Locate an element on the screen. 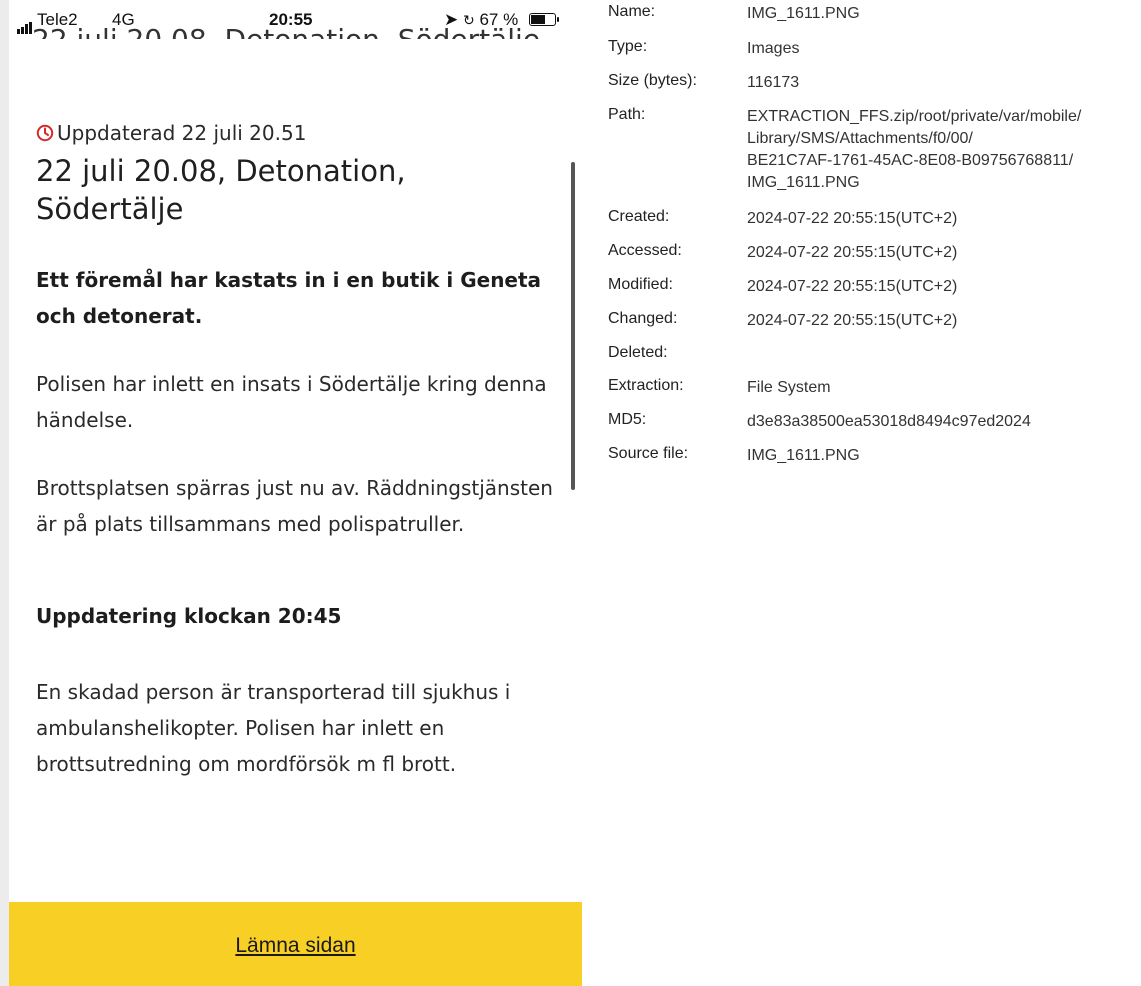  meta-value-name: IMG_1611.PNG is located at coordinates (803, 13).